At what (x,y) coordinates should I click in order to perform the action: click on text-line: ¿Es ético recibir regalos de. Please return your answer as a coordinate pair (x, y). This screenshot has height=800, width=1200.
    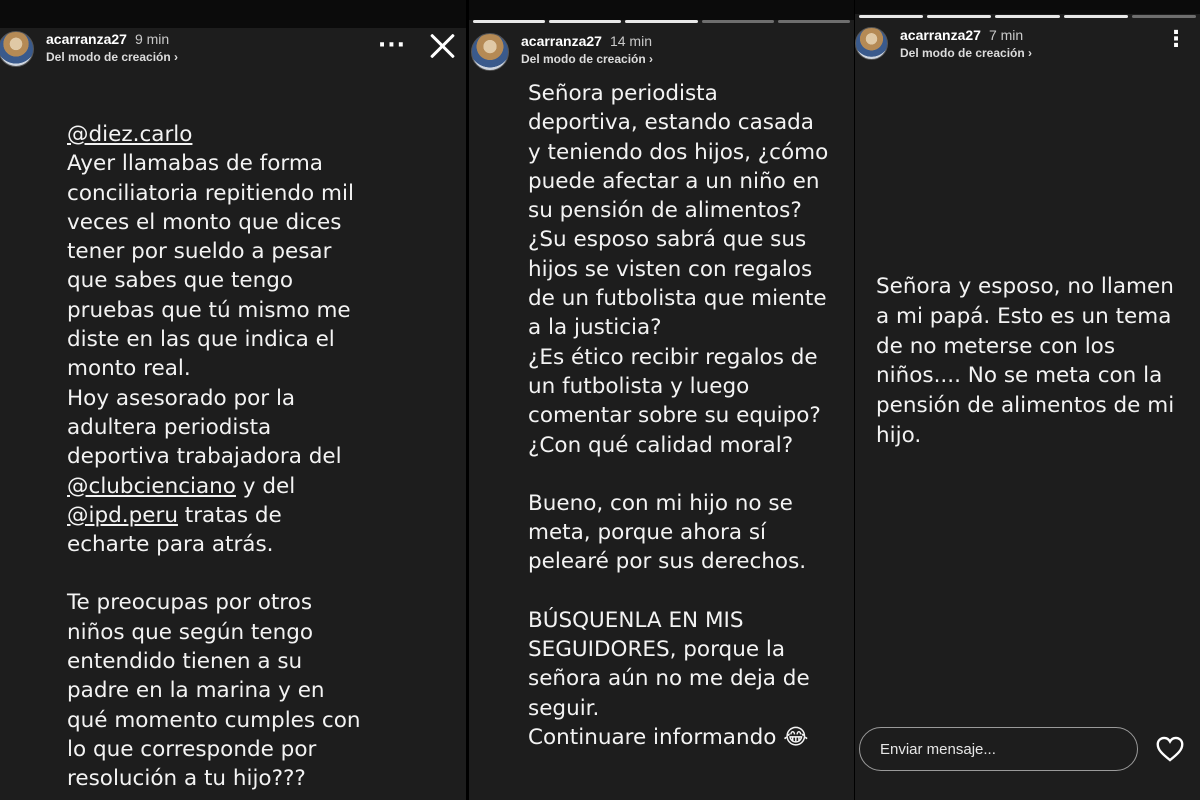
    Looking at the image, I should click on (673, 357).